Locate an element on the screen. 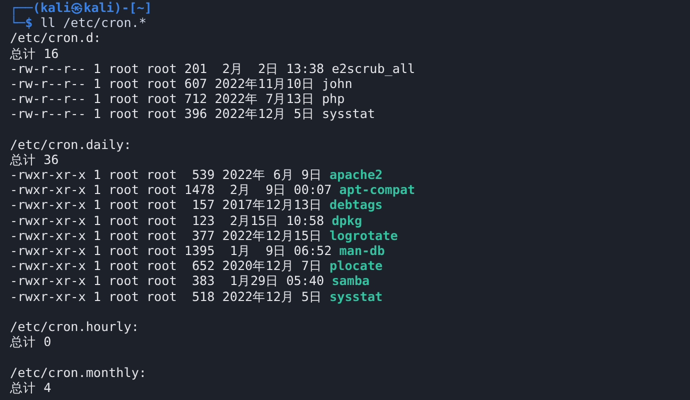 This screenshot has height=400, width=690. file-info: -rwxr-xr-x 1 root root 123 2月15日 10:58 is located at coordinates (167, 220).